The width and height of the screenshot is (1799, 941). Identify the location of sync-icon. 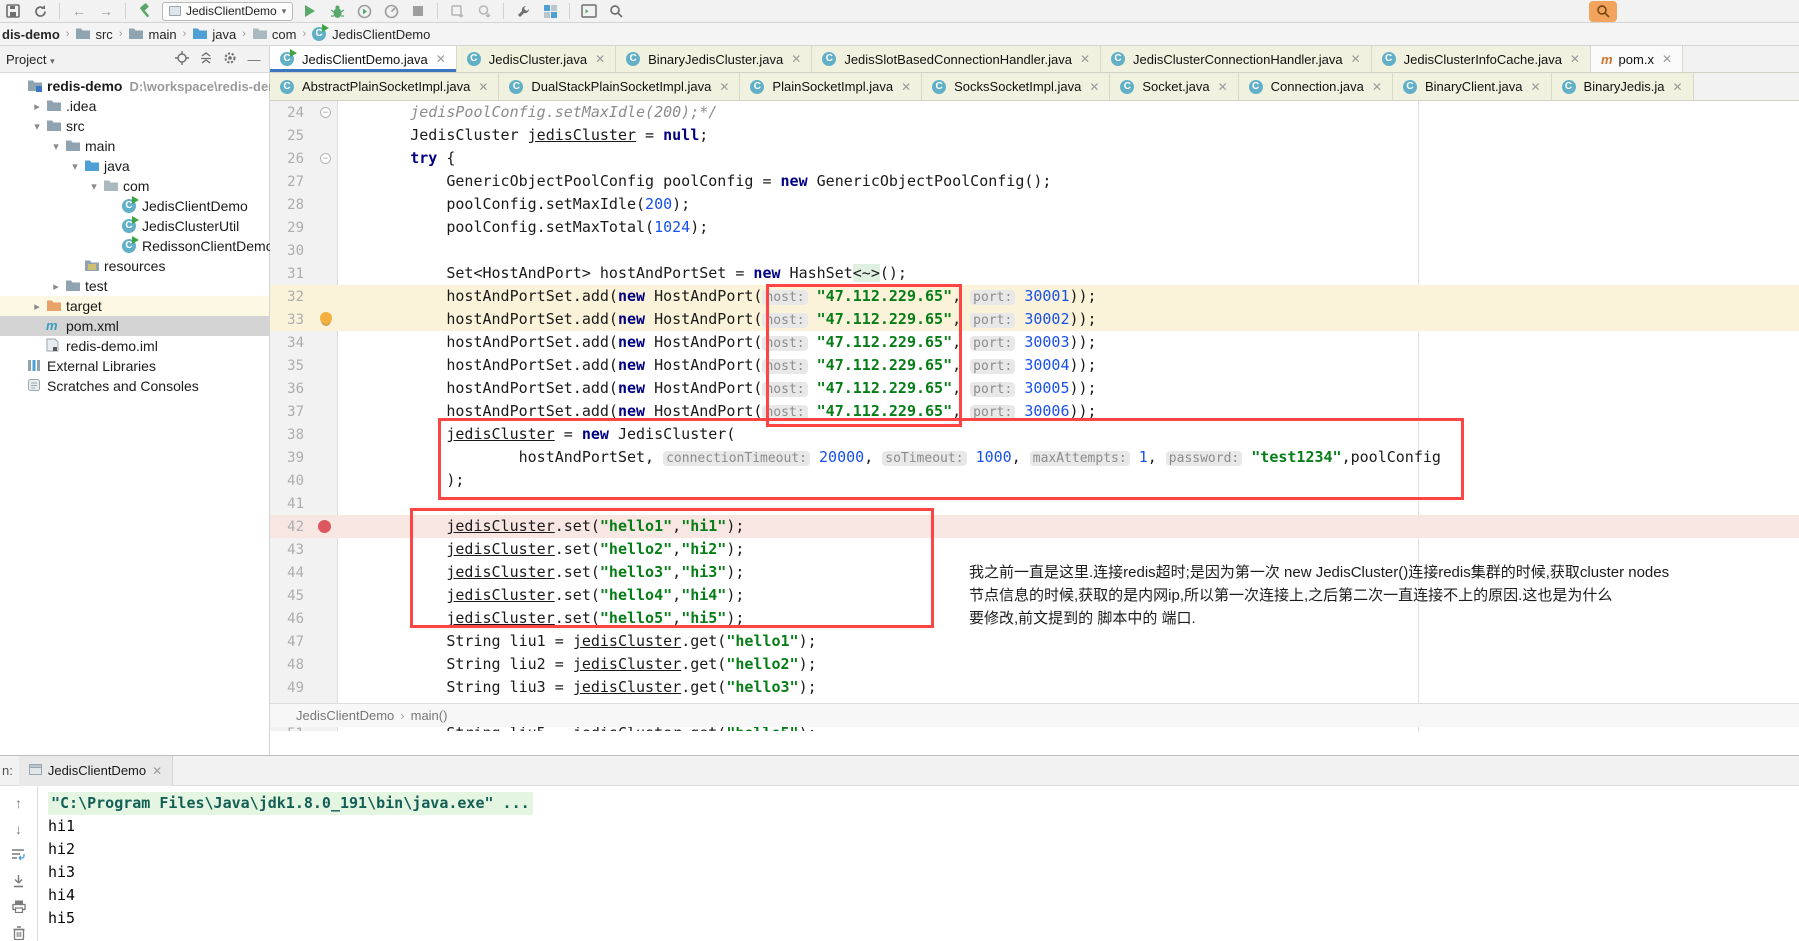
(40, 11).